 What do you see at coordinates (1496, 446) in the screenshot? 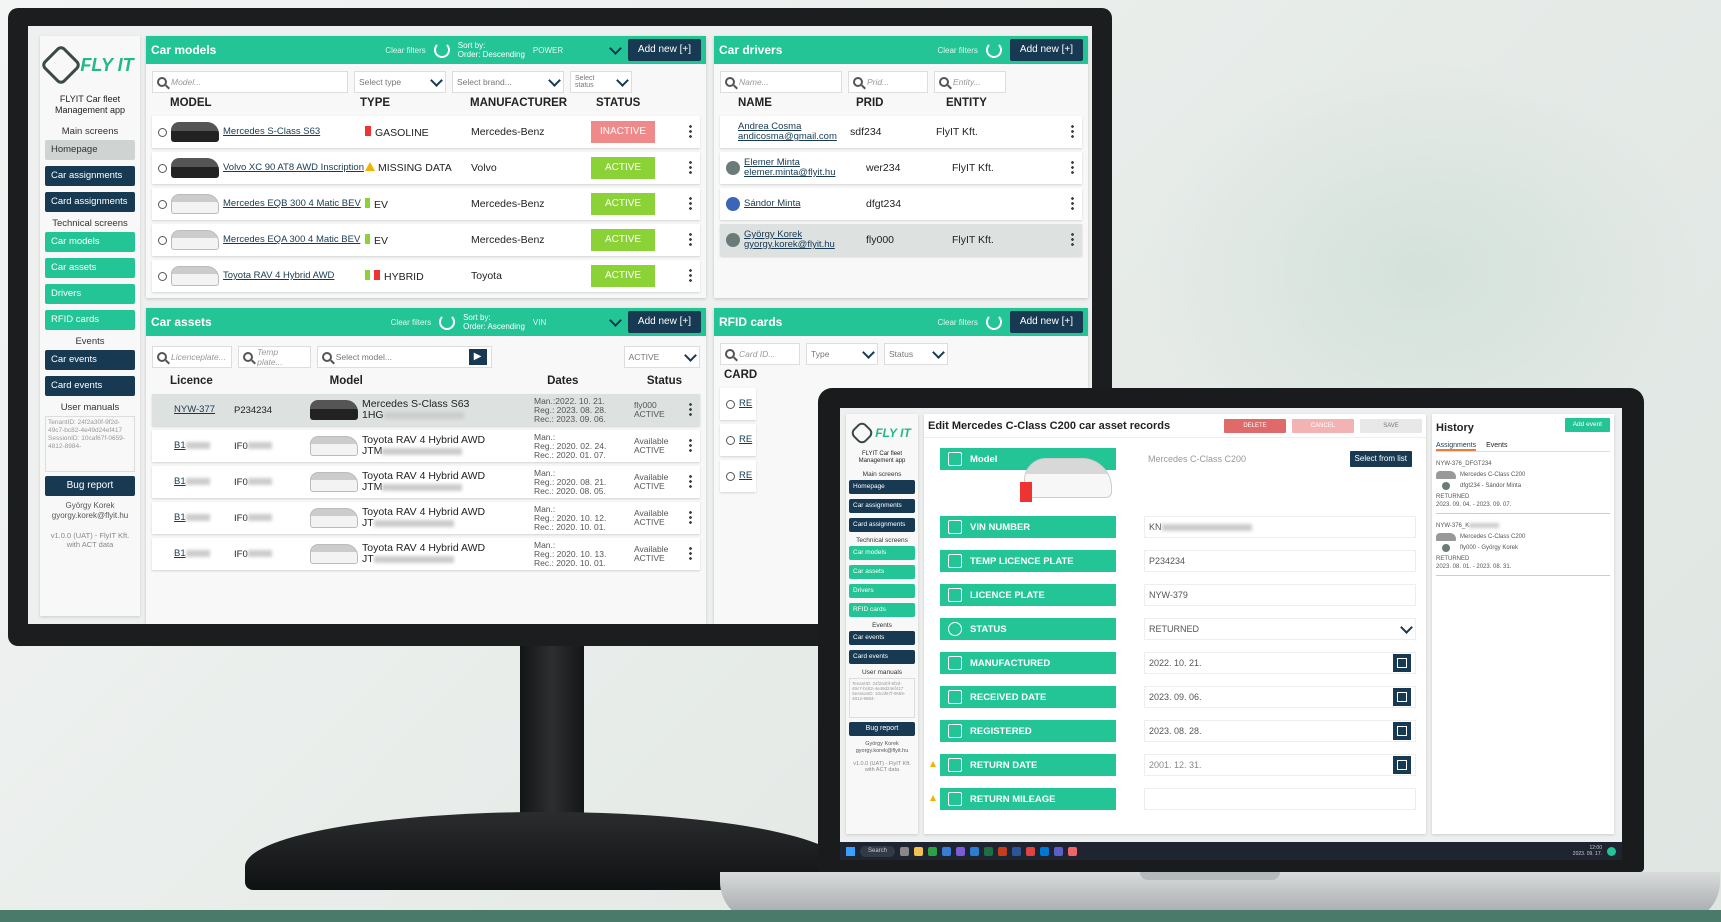
I see `tab-events: Events` at bounding box center [1496, 446].